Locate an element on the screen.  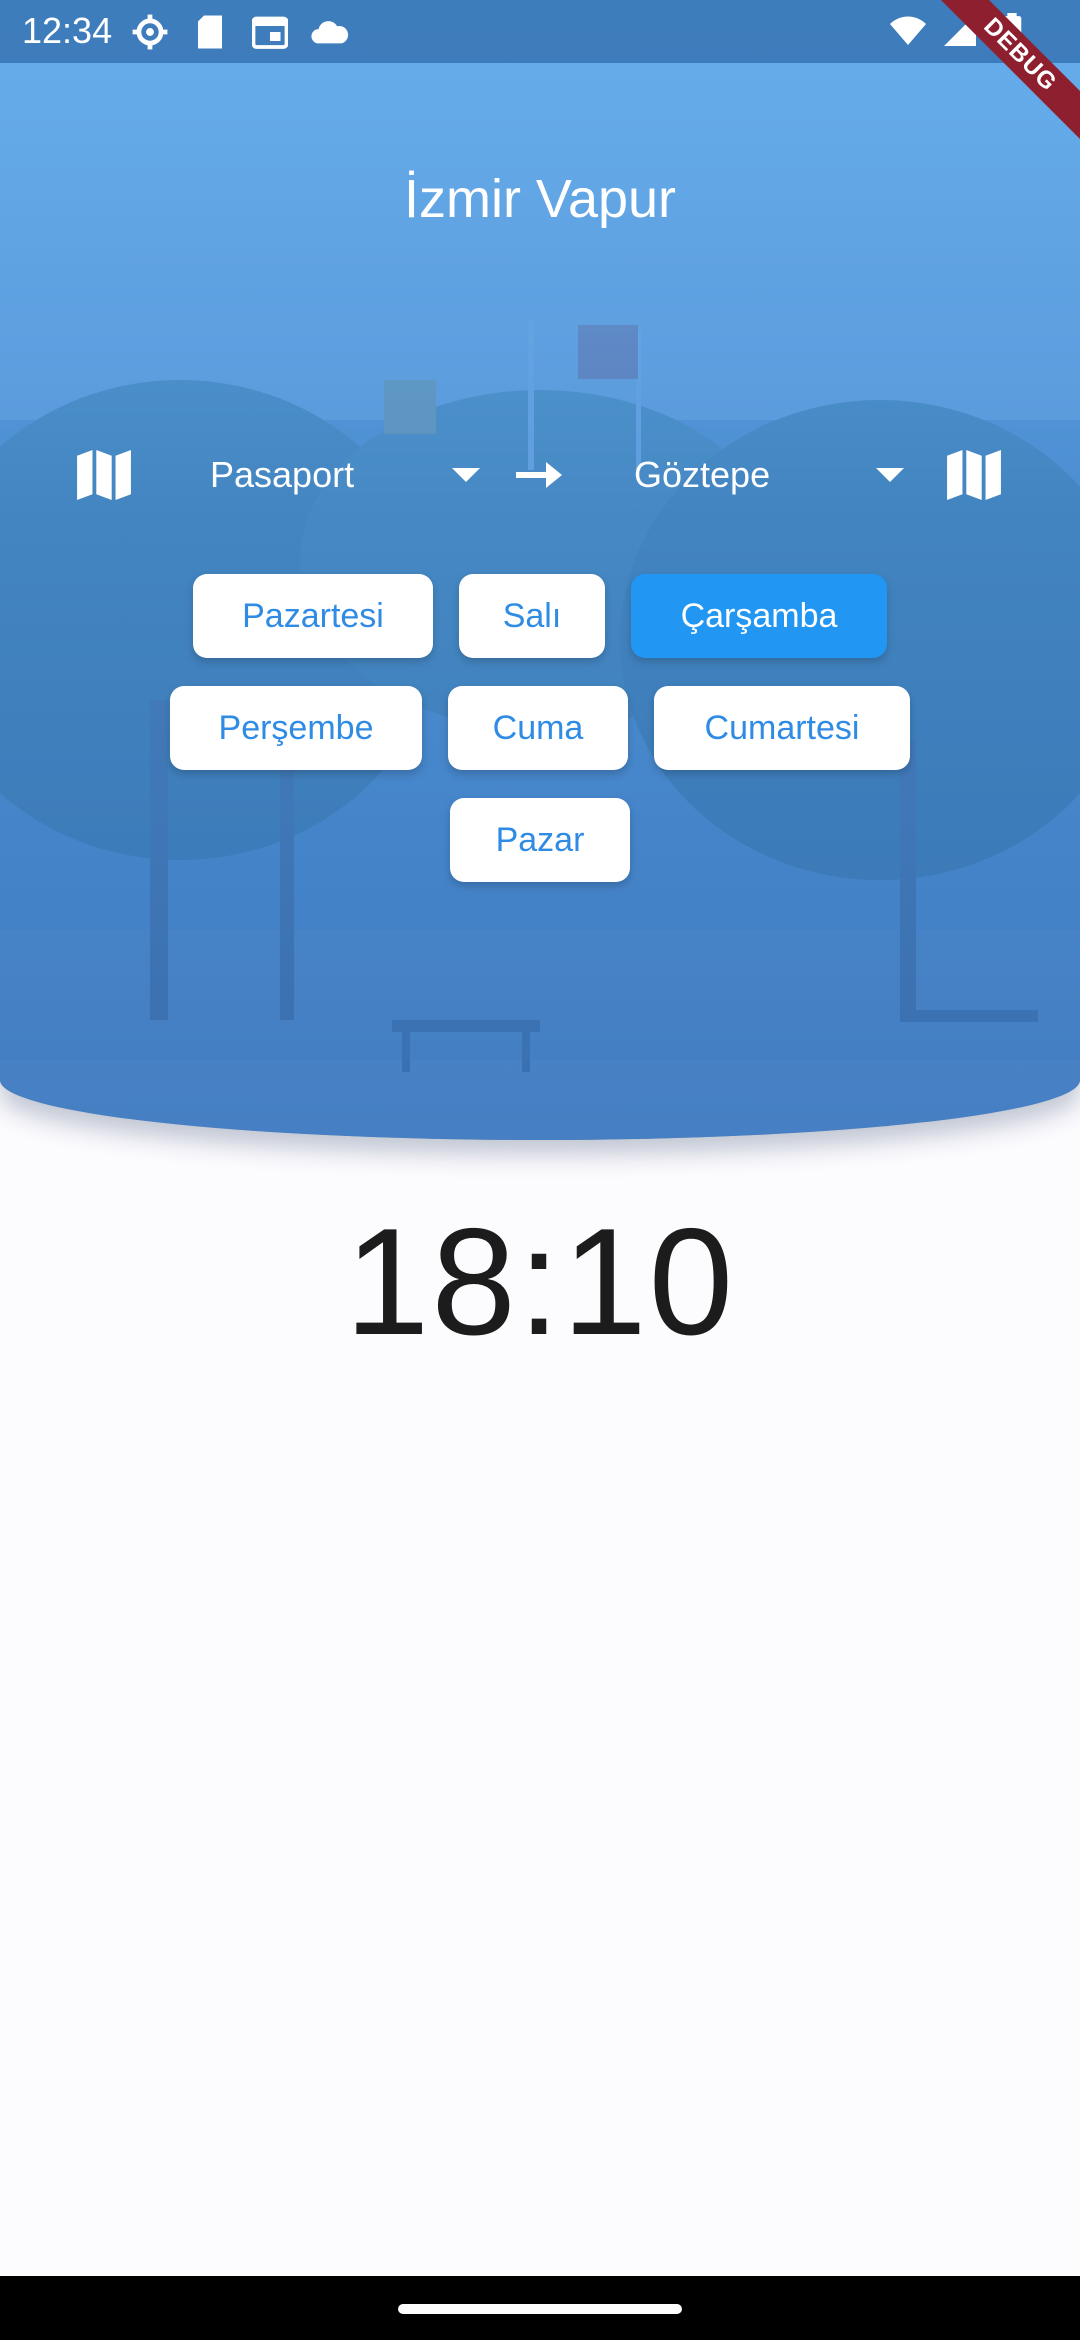
from-station-dropdown: Pasaport is located at coordinates (345, 475).